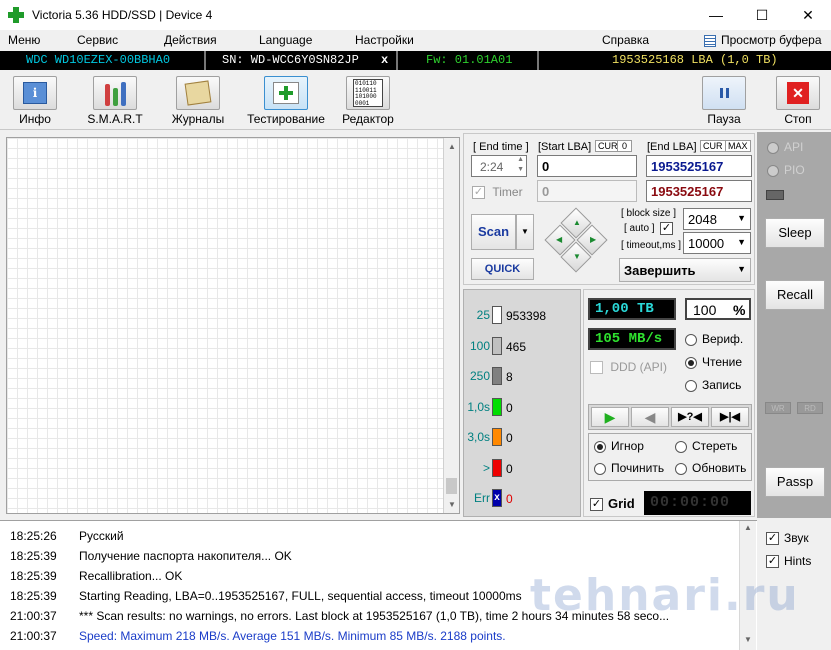  I want to click on app-icon, so click(16, 15).